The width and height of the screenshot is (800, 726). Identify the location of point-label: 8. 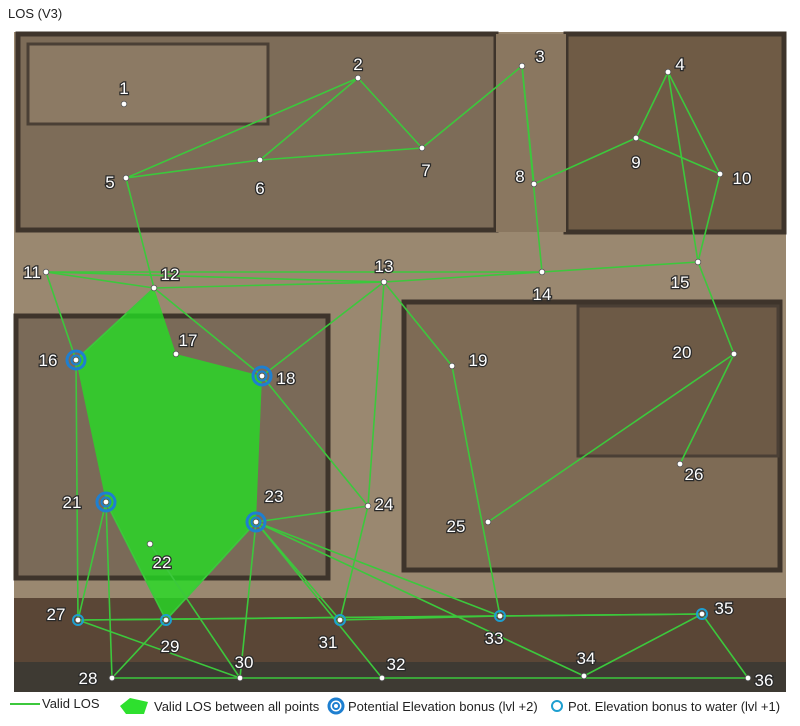
(519, 176).